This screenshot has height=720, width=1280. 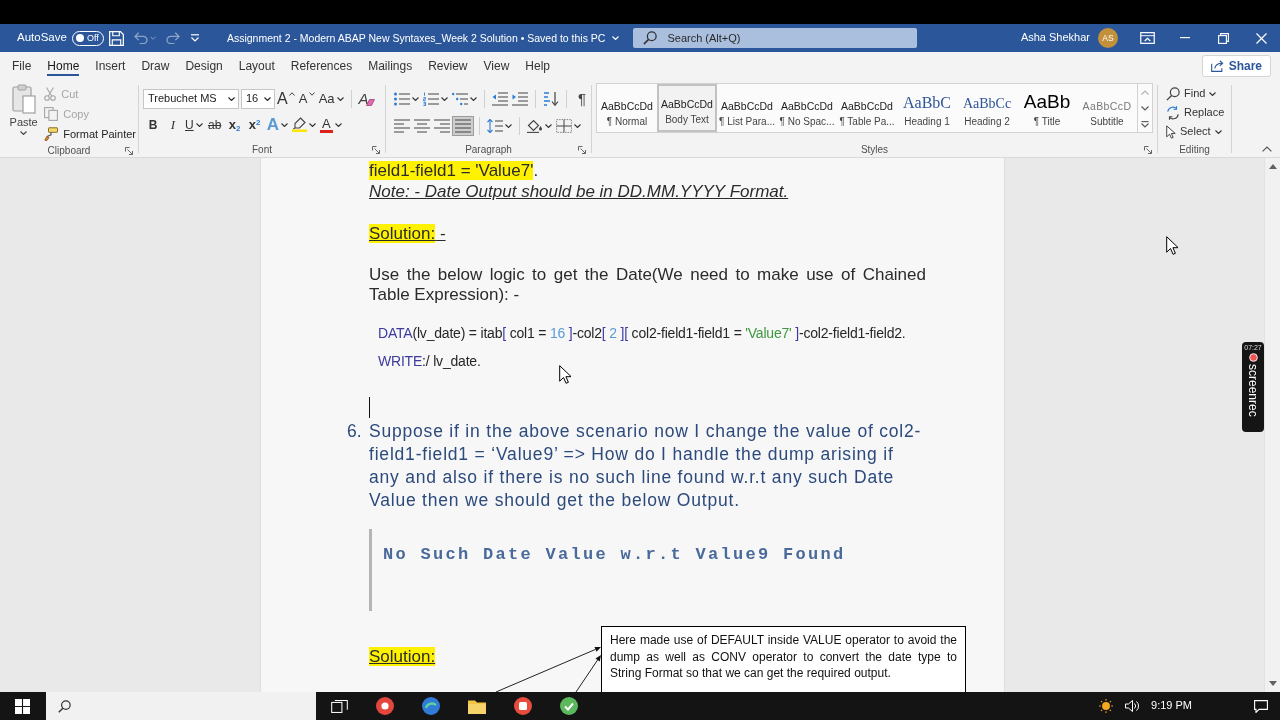 I want to click on ribbon-tab: Review, so click(x=448, y=66).